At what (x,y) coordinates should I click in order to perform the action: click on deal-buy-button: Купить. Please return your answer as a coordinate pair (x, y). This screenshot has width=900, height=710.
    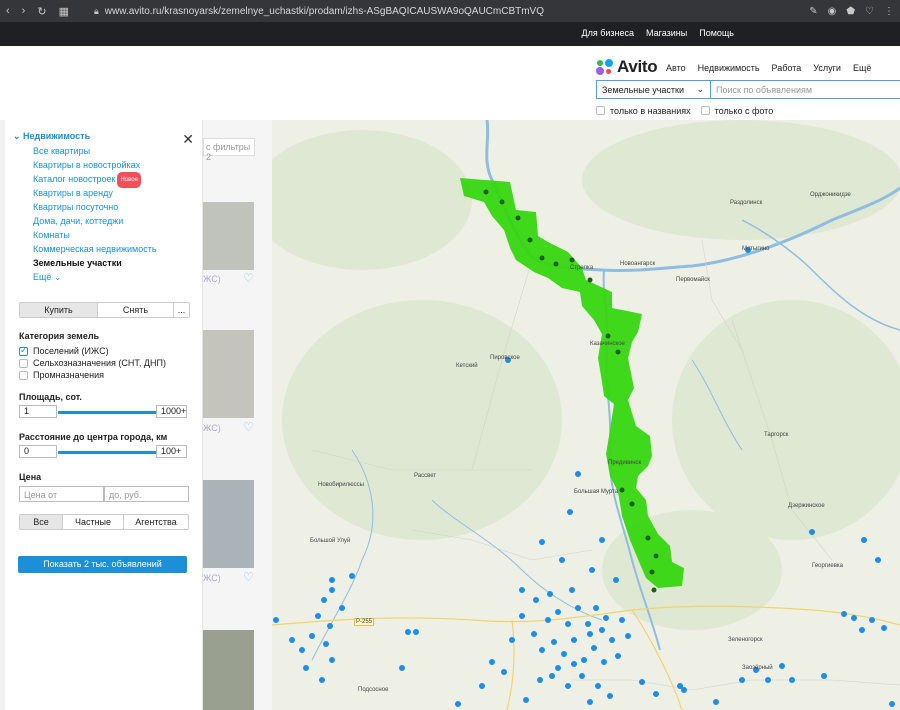
    Looking at the image, I should click on (59, 310).